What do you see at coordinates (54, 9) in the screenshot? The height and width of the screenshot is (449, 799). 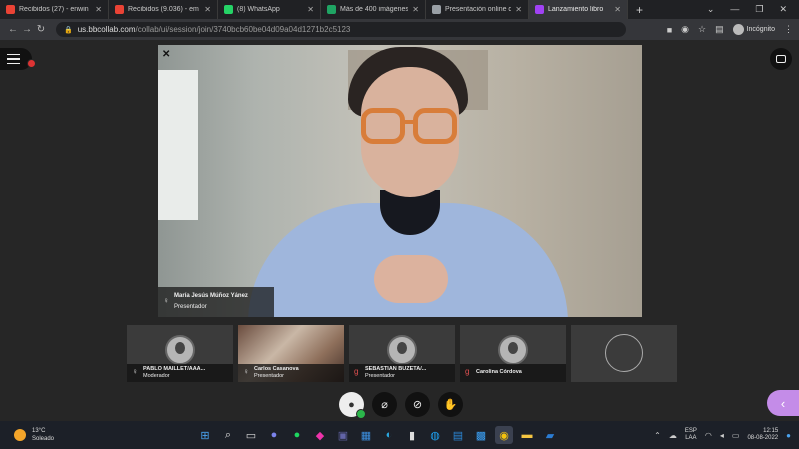 I see `browser-tab: Recibidos (27) - enwin ✕` at bounding box center [54, 9].